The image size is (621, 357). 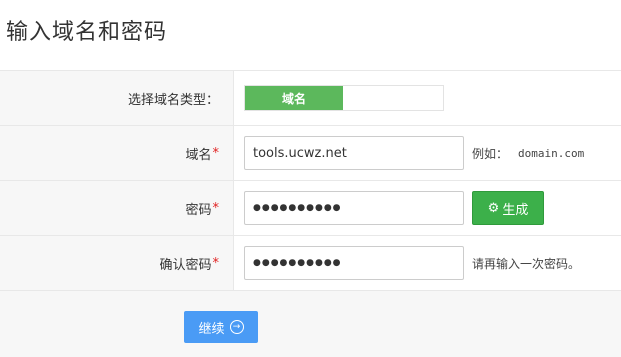 I want to click on domain-hint-example: domain.com, so click(x=551, y=153).